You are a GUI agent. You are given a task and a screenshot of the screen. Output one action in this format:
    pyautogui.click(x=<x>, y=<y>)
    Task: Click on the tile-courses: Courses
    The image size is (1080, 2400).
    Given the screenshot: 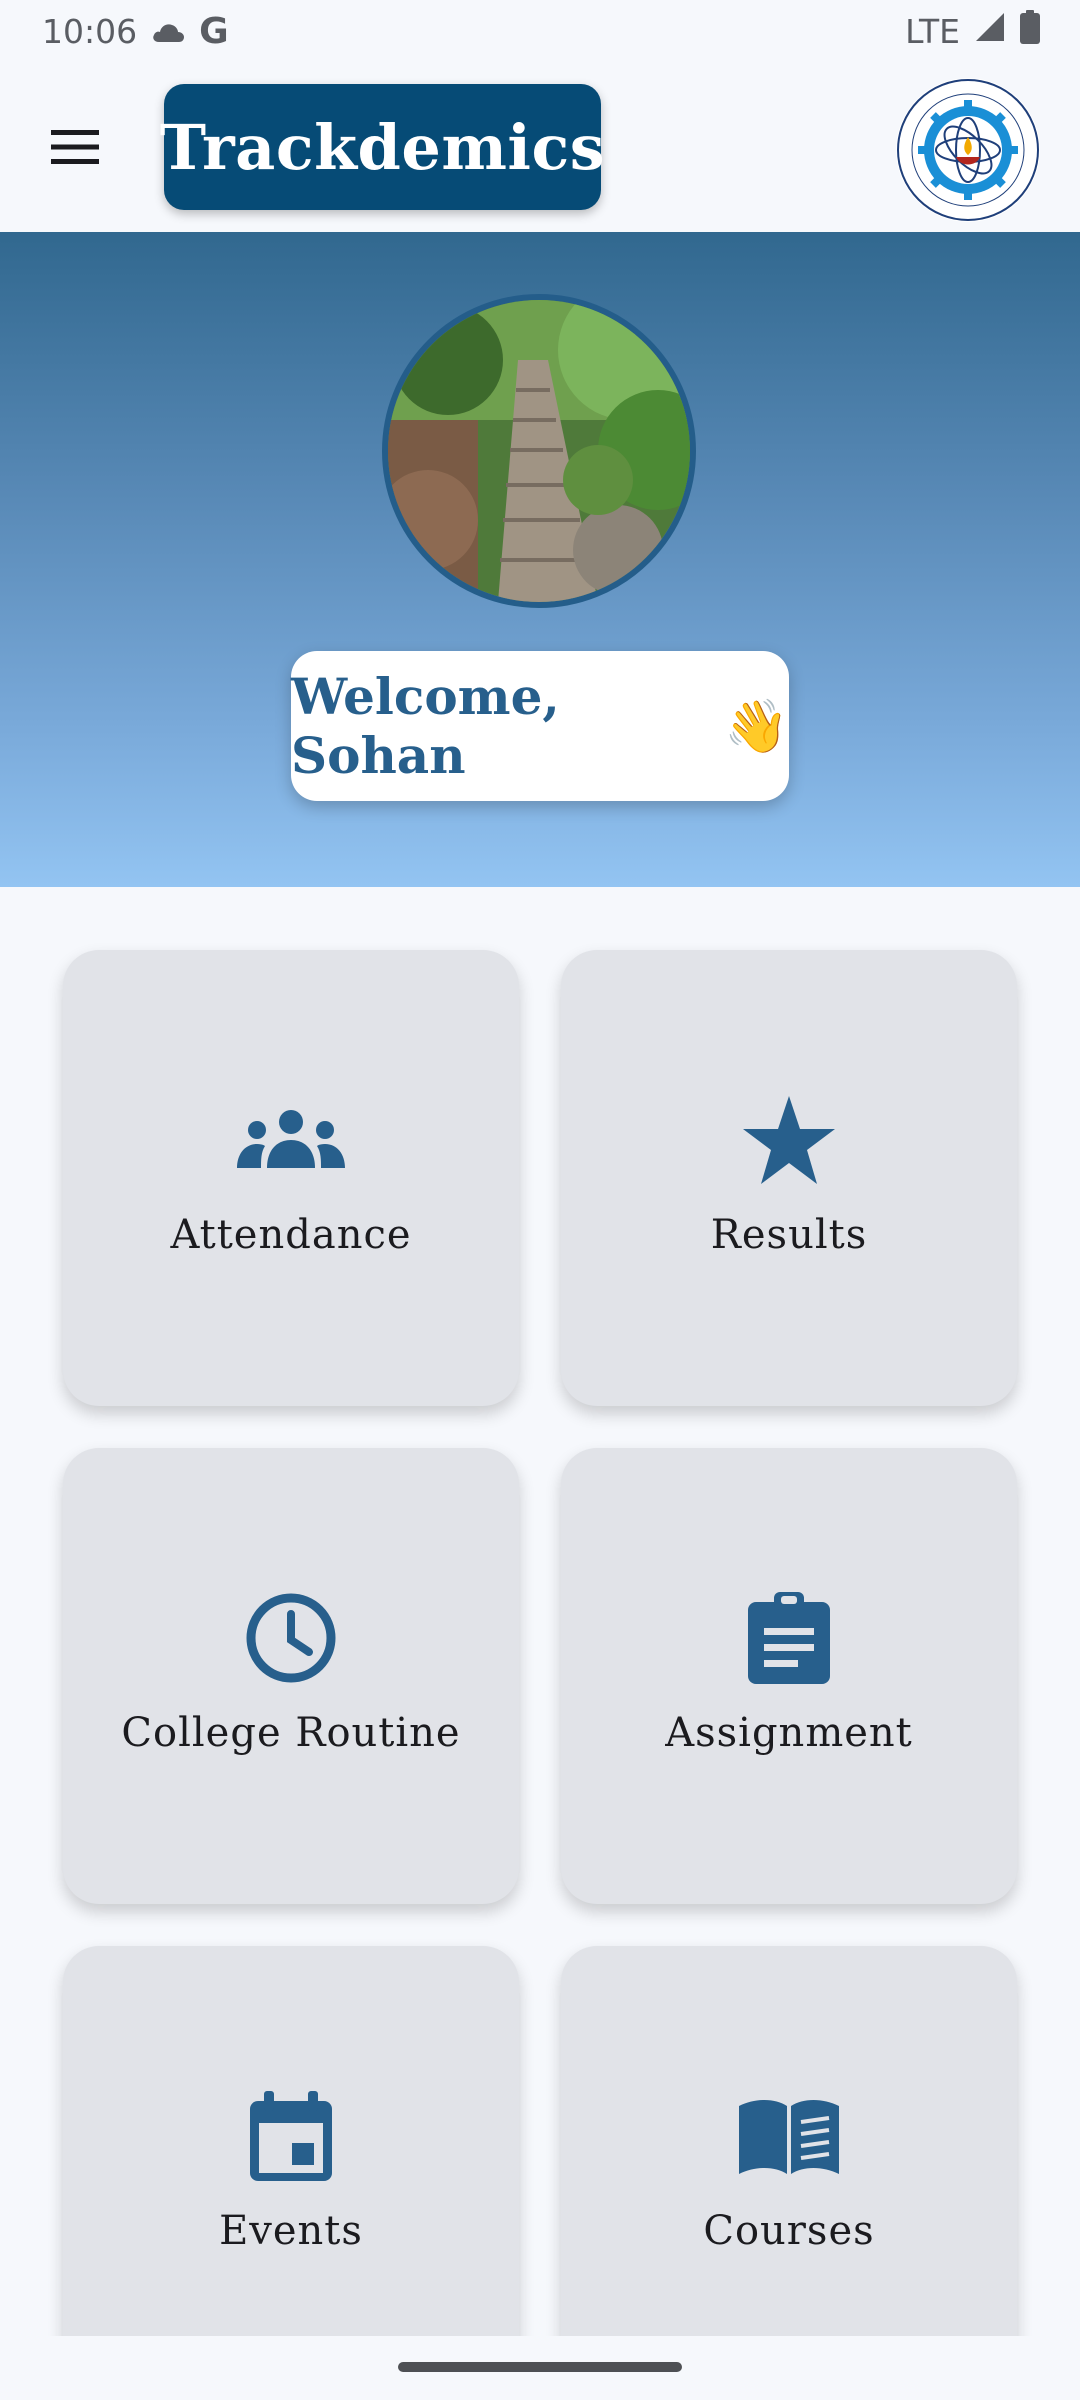 What is the action you would take?
    pyautogui.click(x=789, y=2173)
    